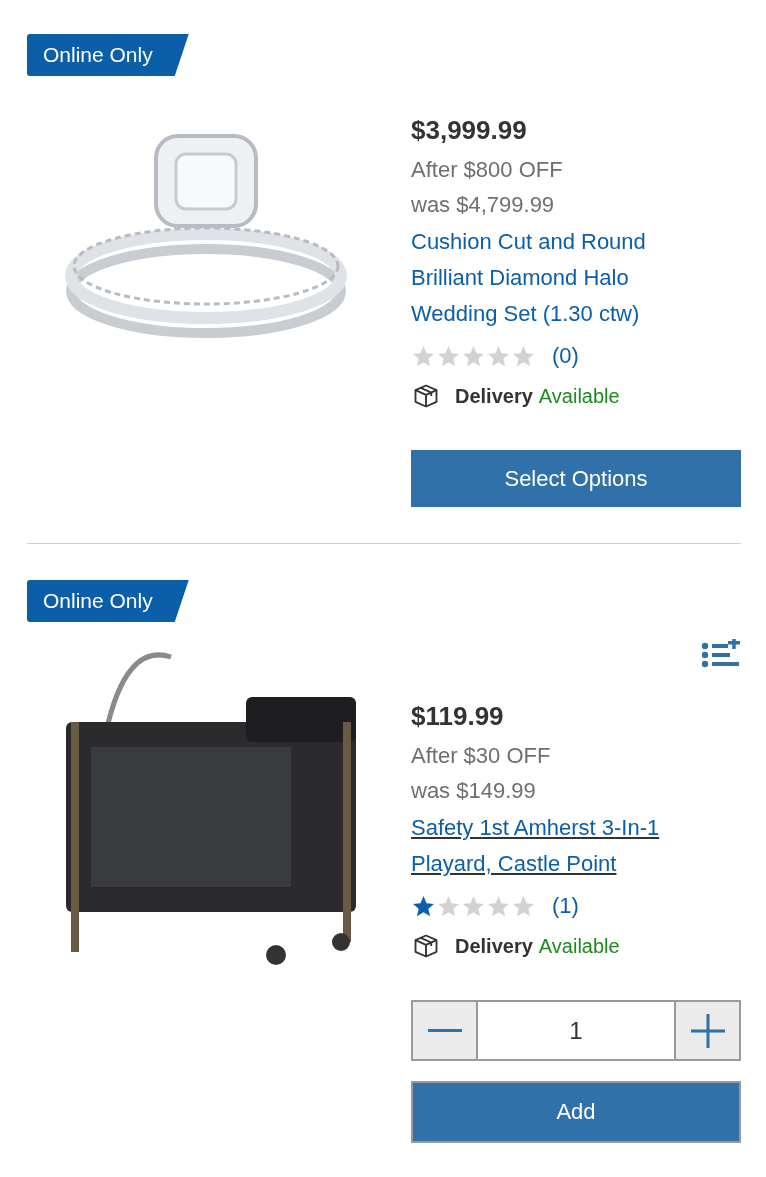  I want to click on was-price-text: was $4,799.99, so click(483, 205).